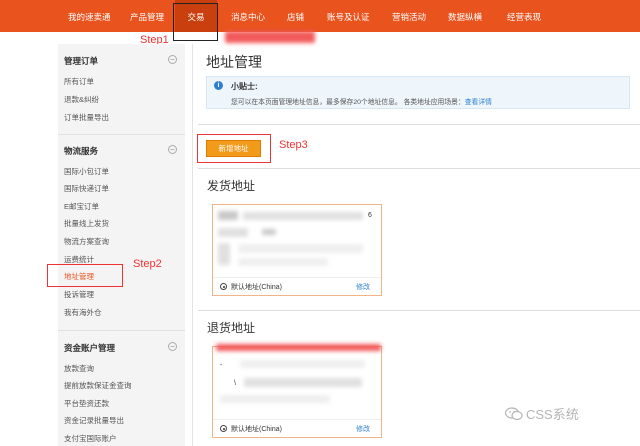 The image size is (640, 446). Describe the element at coordinates (86, 117) in the screenshot. I see `sidebar-item-order-export: 订单批量导出` at that location.